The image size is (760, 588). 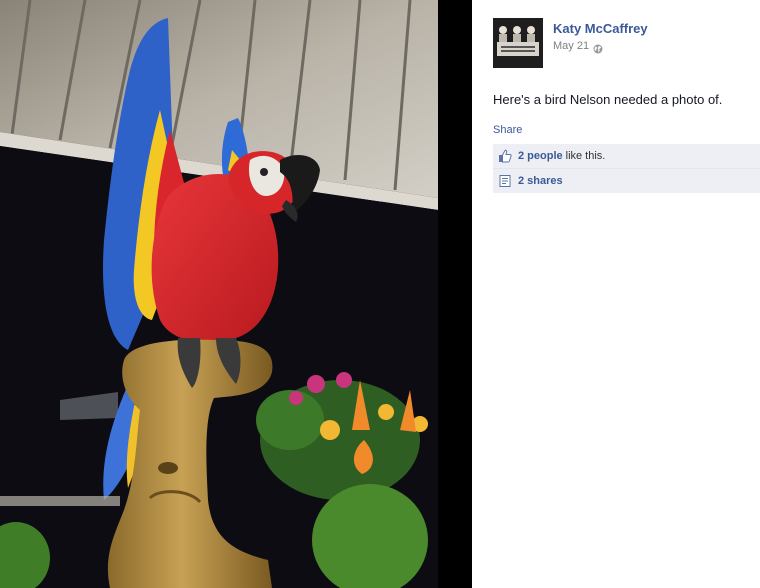 I want to click on avatar-photo, so click(x=518, y=43).